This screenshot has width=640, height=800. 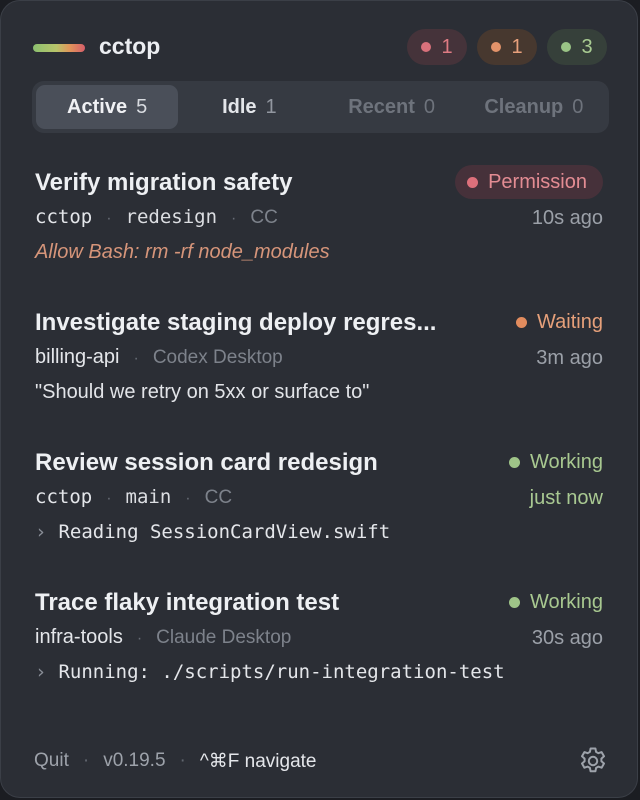 What do you see at coordinates (224, 637) in the screenshot?
I see `session-source: Claude Desktop` at bounding box center [224, 637].